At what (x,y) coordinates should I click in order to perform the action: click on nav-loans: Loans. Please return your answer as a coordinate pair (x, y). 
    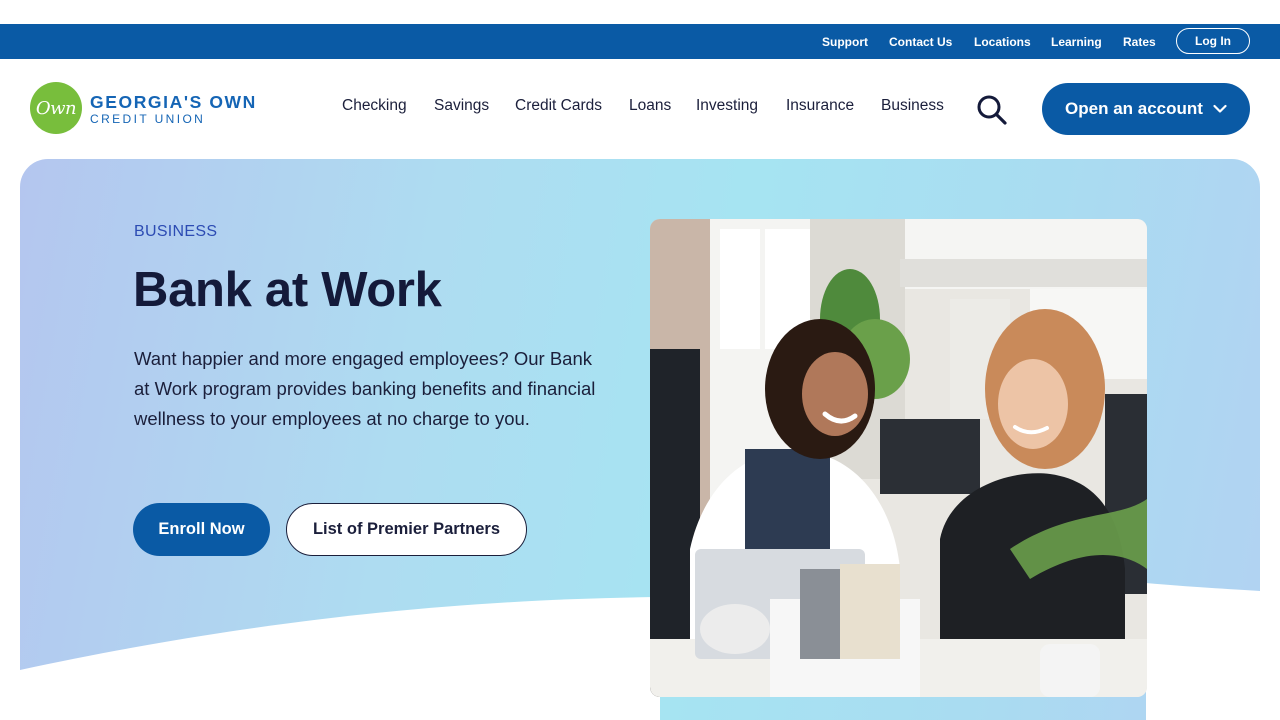
    Looking at the image, I should click on (650, 106).